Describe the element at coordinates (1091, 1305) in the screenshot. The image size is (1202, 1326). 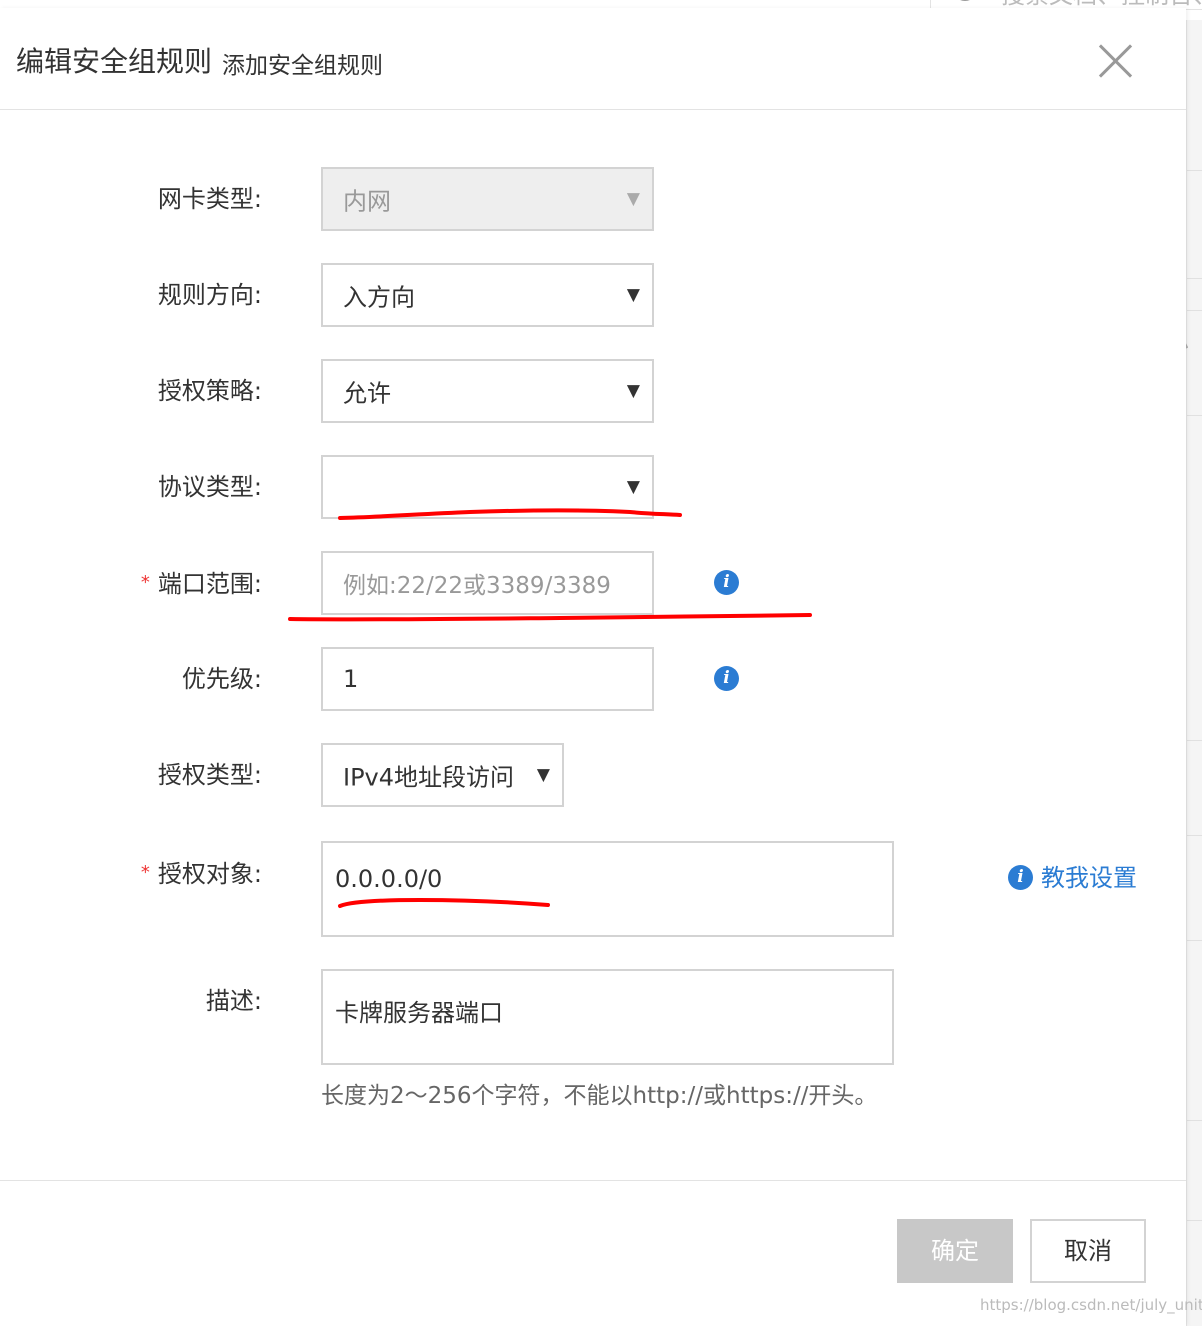
I see `watermark: https://blog.csdn.net/july_unity` at that location.